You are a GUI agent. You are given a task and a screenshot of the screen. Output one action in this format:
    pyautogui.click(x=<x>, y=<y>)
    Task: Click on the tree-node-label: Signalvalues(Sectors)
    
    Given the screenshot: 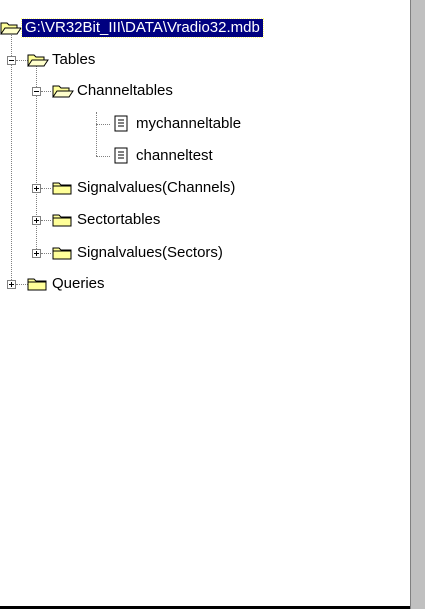 What is the action you would take?
    pyautogui.click(x=150, y=252)
    